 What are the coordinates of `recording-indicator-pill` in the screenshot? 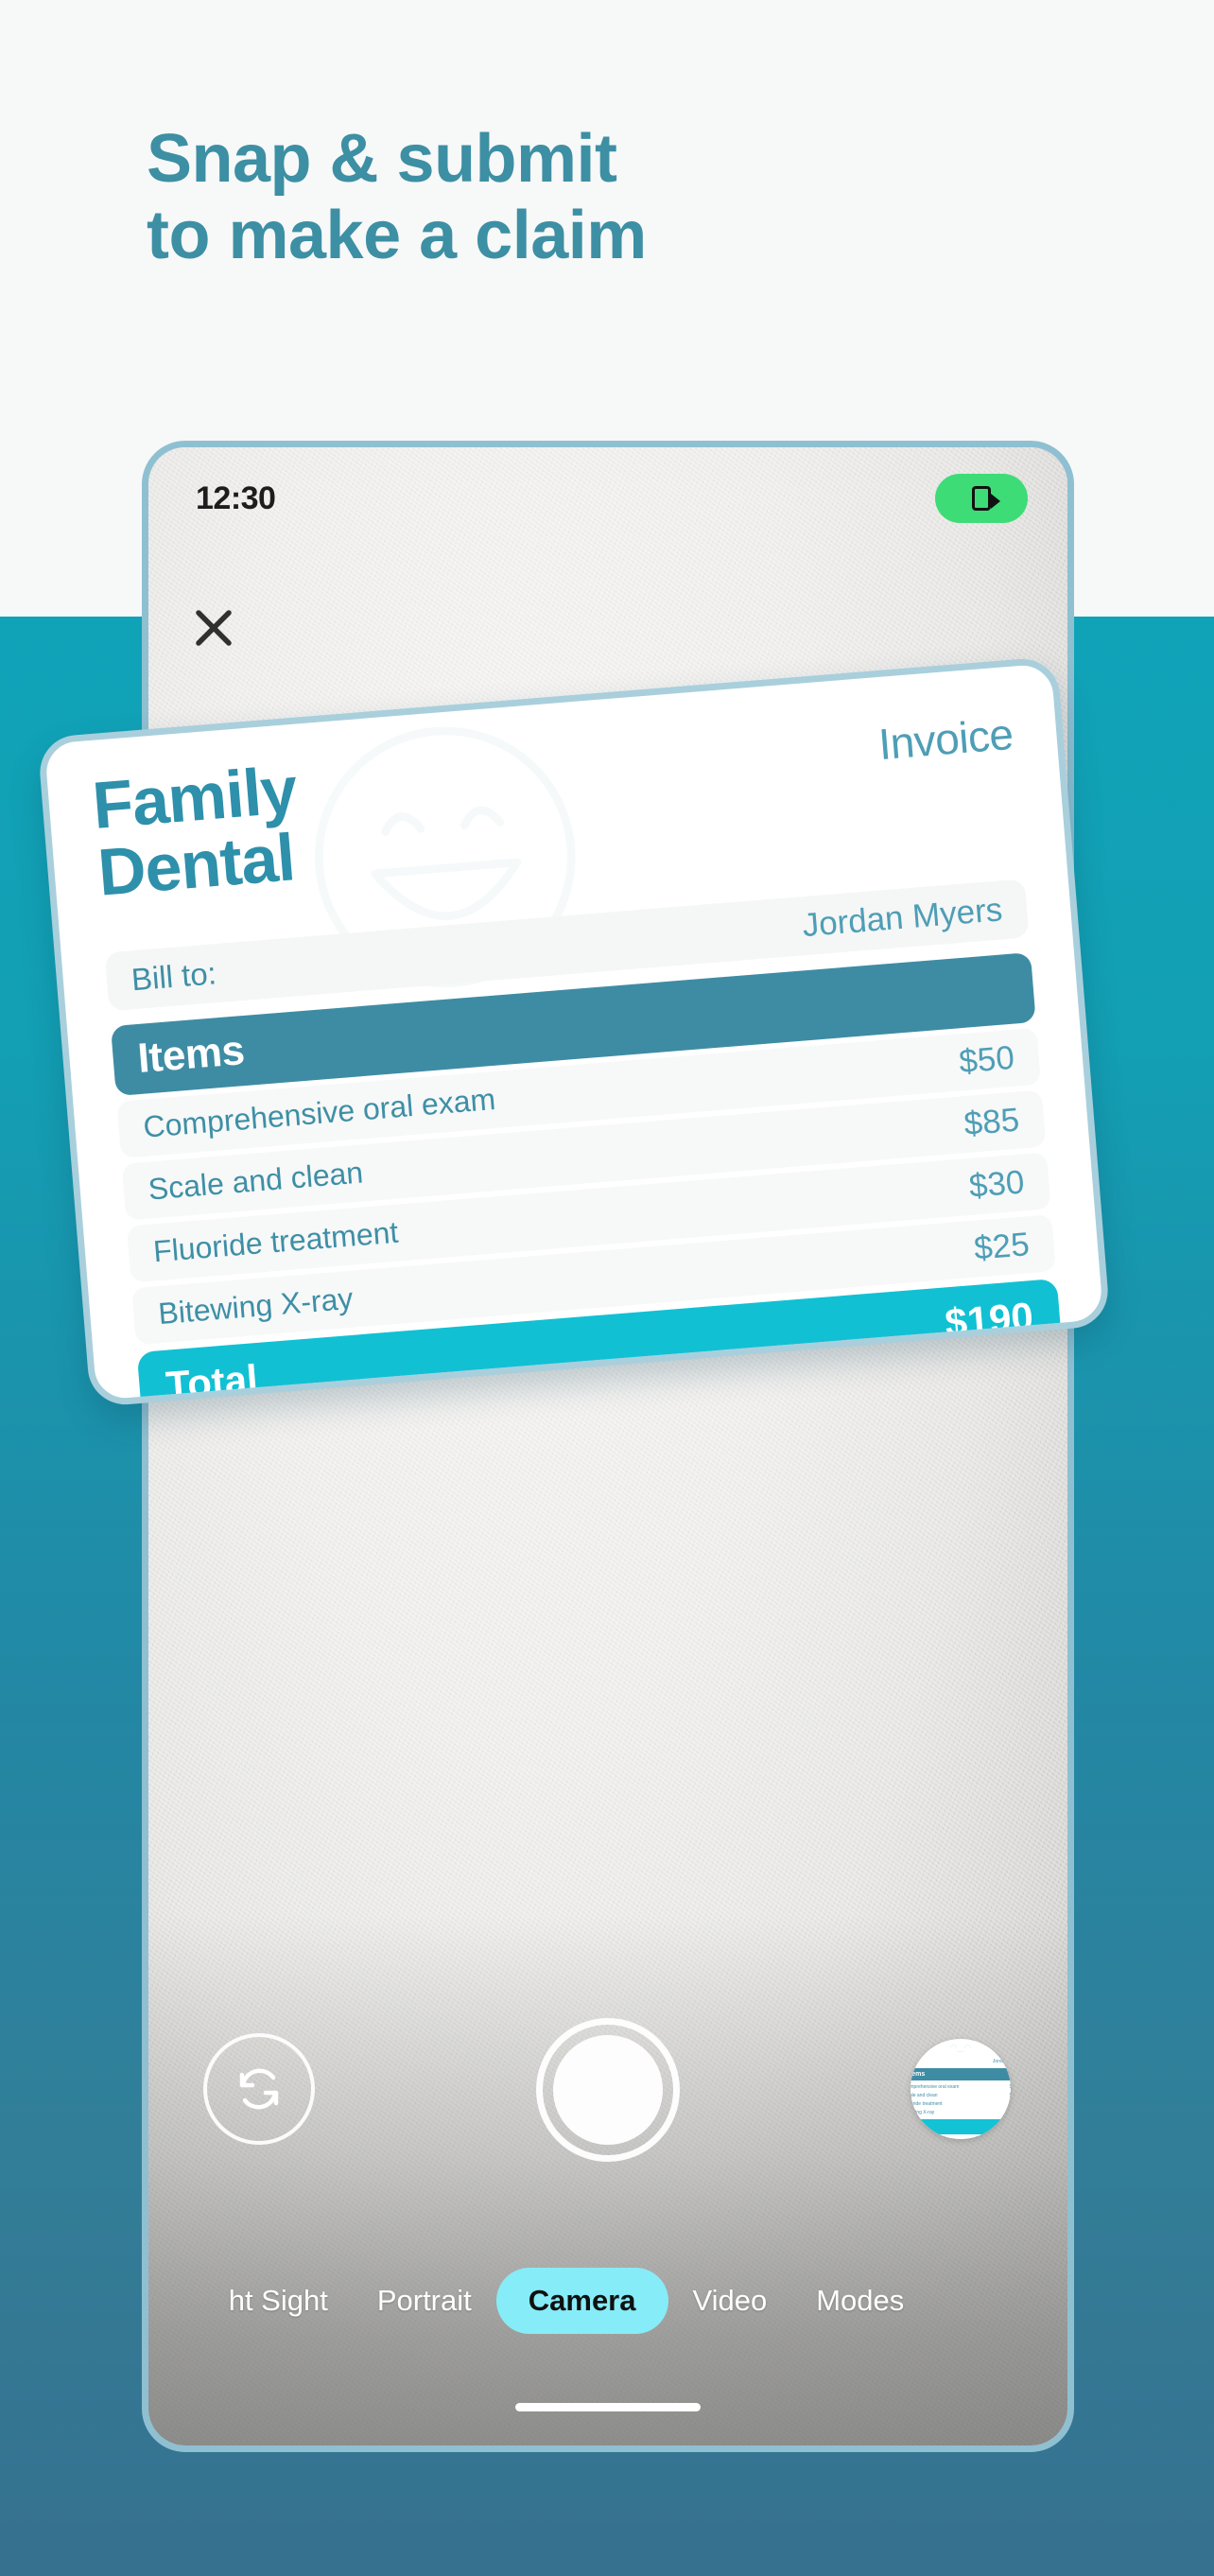 It's located at (981, 498).